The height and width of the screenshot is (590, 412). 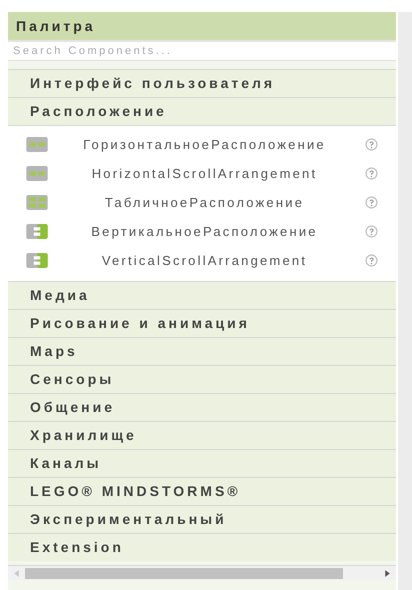 What do you see at coordinates (204, 260) in the screenshot?
I see `component-item: VerticalScrollArrangement` at bounding box center [204, 260].